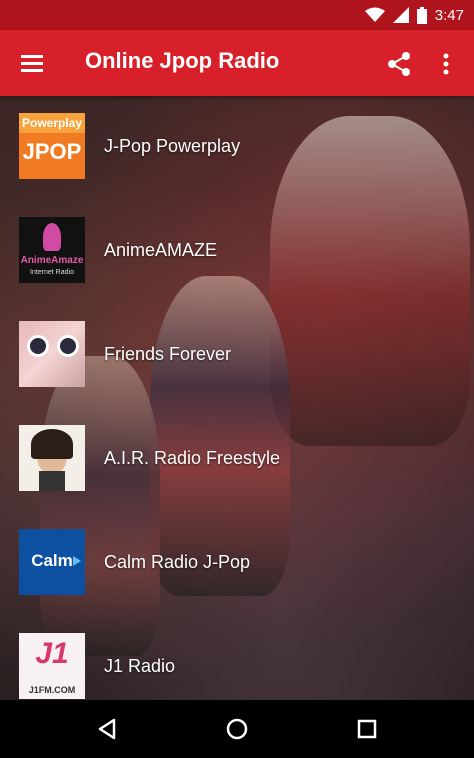  Describe the element at coordinates (237, 354) in the screenshot. I see `list-item: Friends Forever` at that location.